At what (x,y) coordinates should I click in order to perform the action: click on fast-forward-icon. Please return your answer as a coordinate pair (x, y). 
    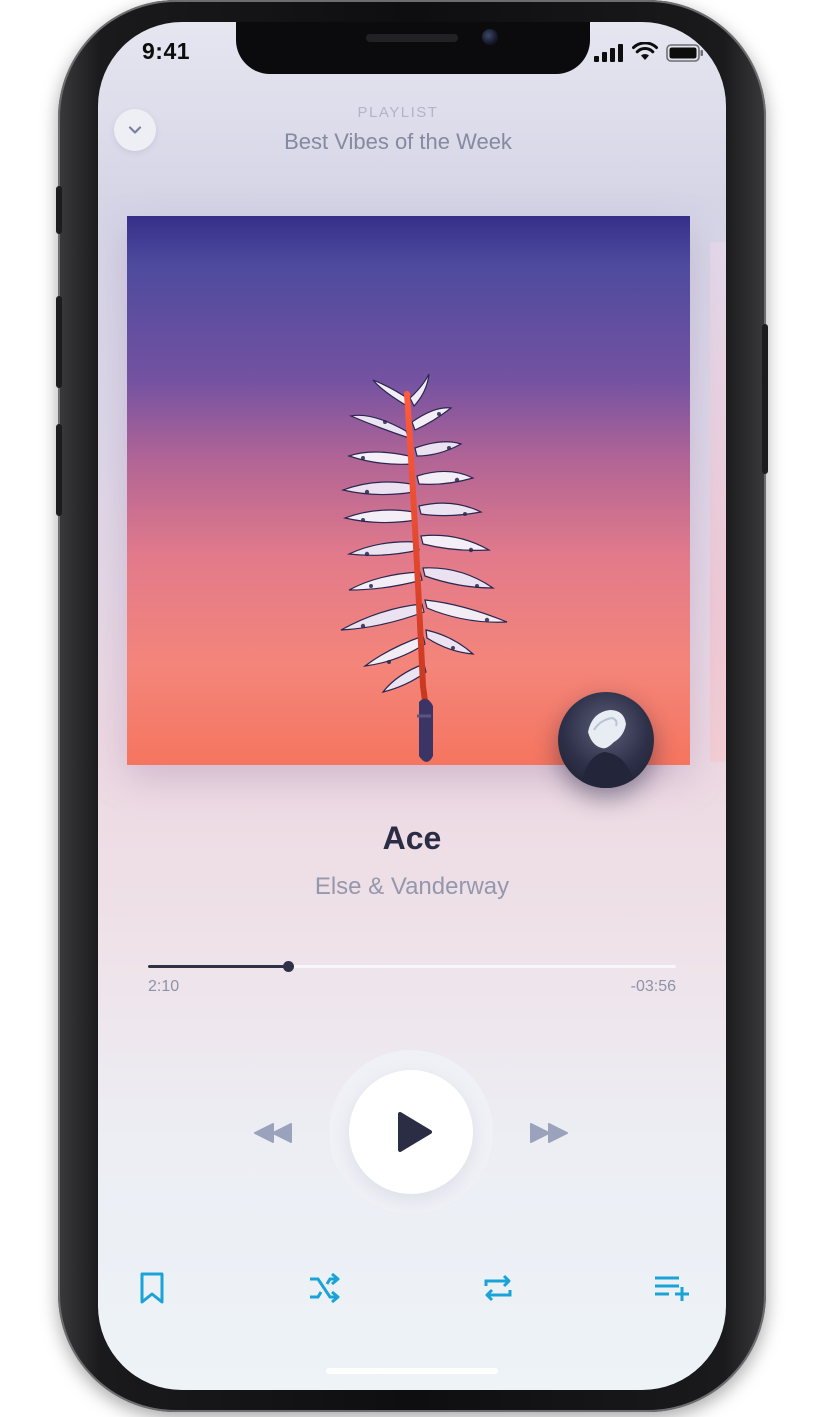
    Looking at the image, I should click on (549, 1133).